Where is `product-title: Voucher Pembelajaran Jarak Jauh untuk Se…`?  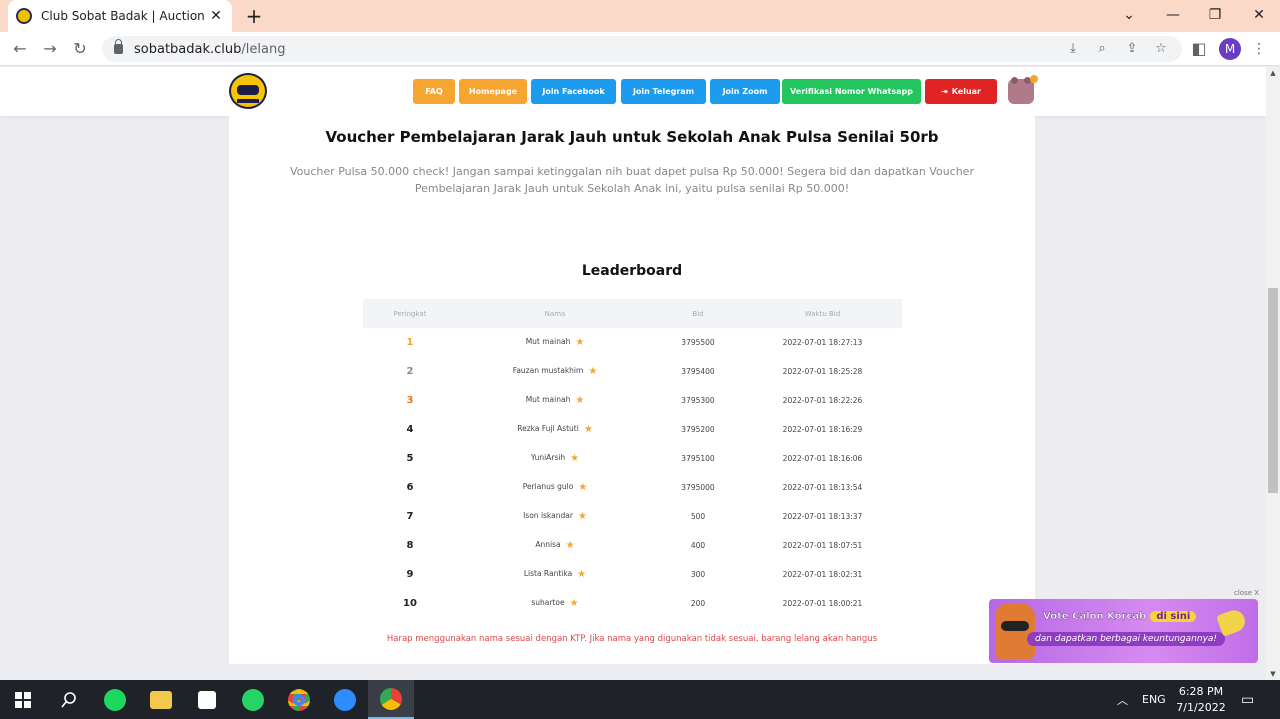
product-title: Voucher Pembelajaran Jarak Jauh untuk Se… is located at coordinates (632, 137).